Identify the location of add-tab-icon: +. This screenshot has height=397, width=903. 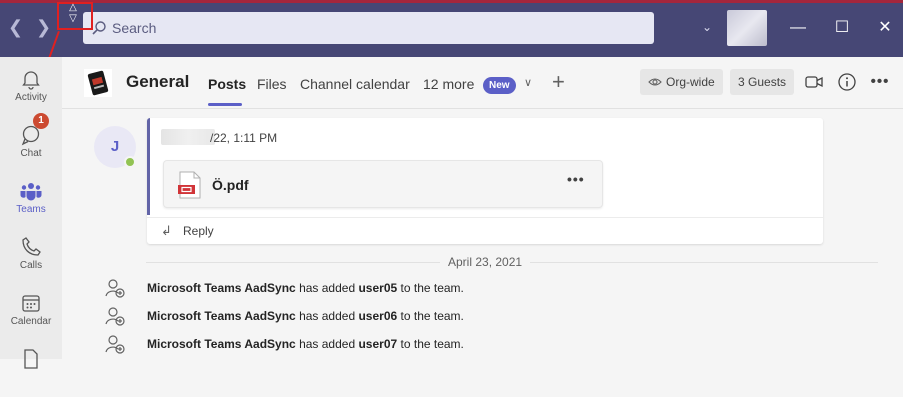
(558, 82).